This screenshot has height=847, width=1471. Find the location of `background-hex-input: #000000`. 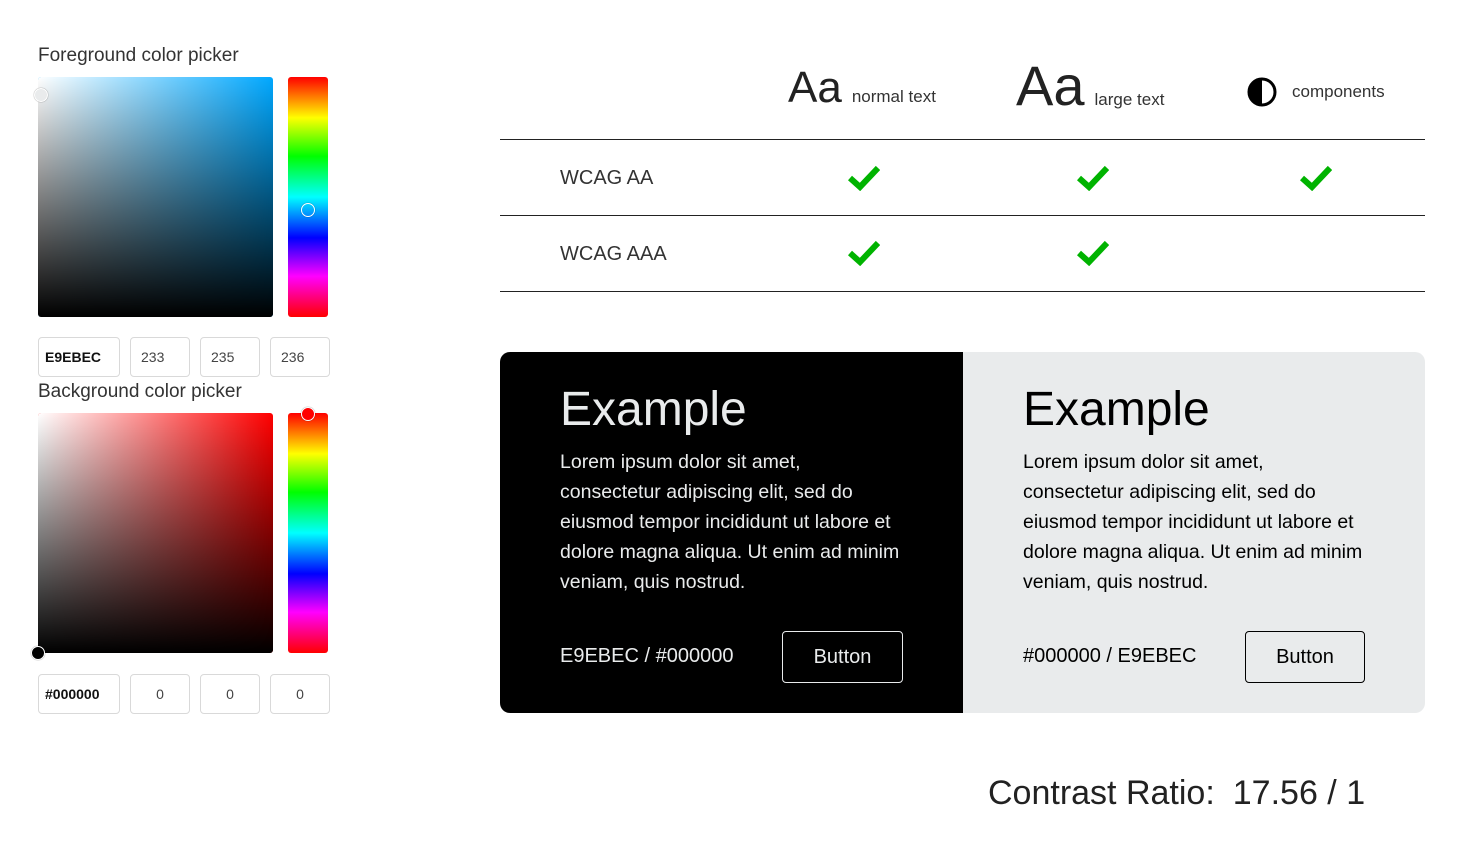

background-hex-input: #000000 is located at coordinates (79, 694).